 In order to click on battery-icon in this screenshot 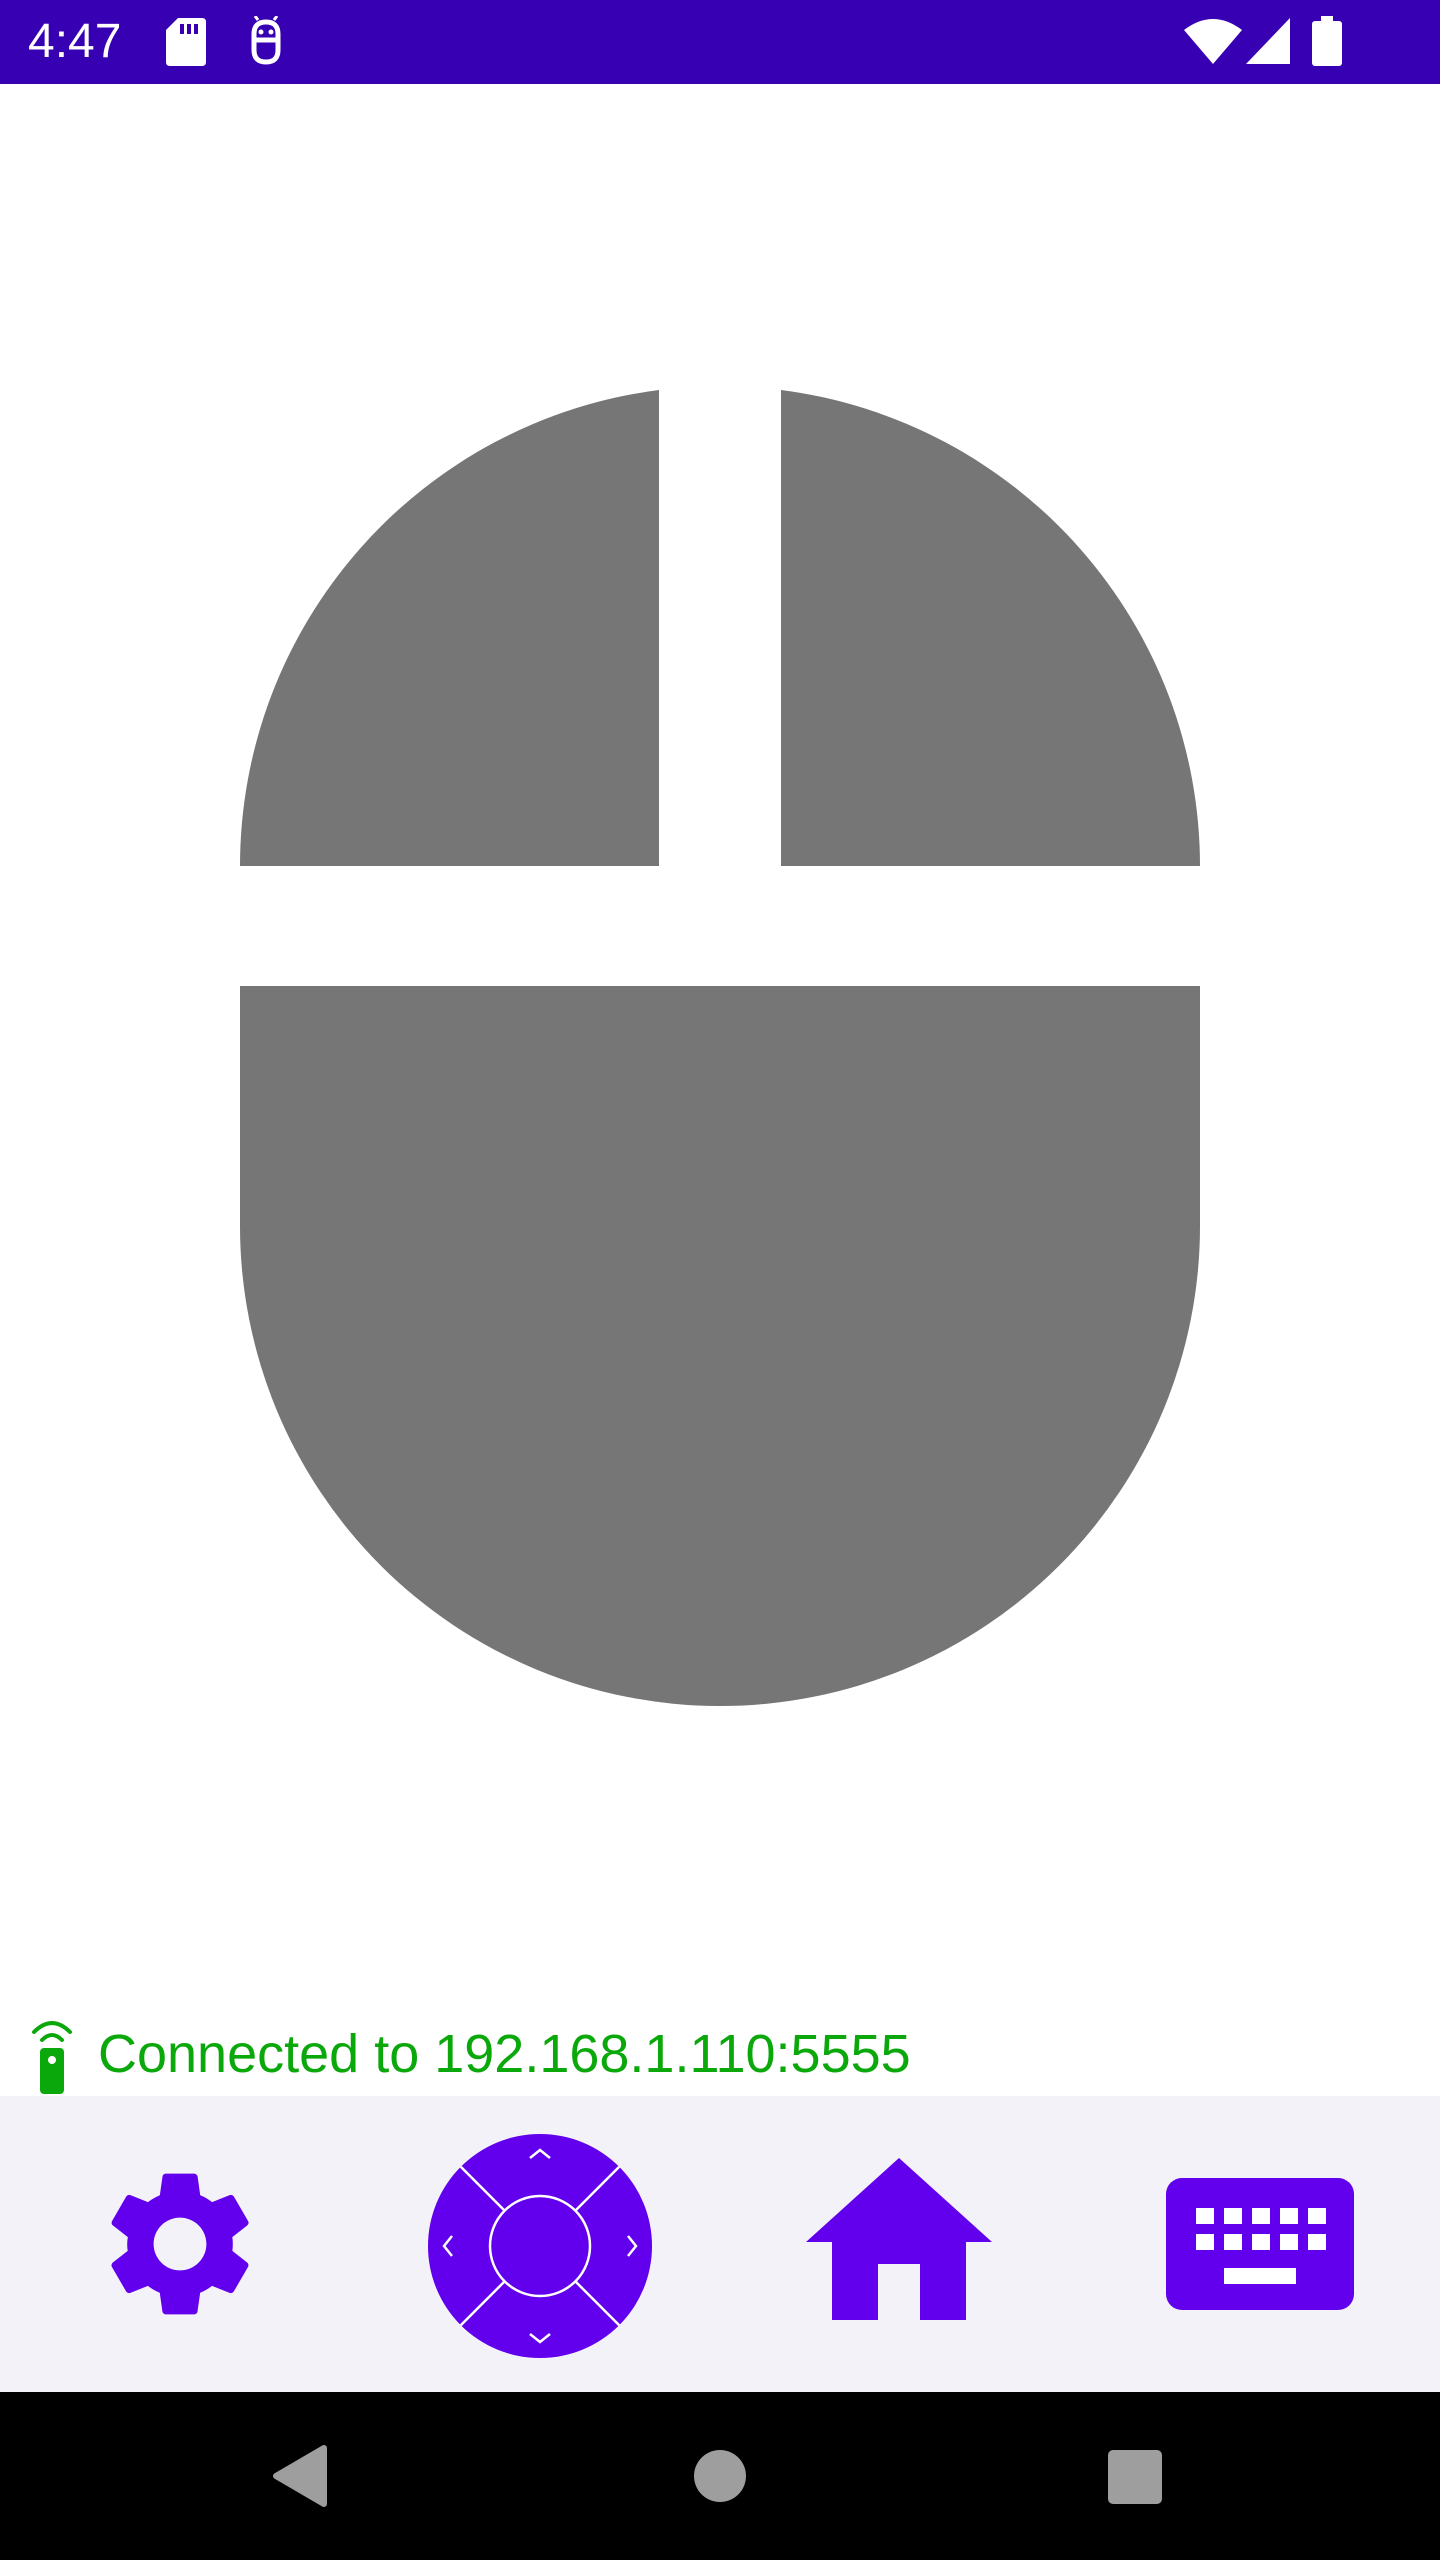, I will do `click(1327, 41)`.